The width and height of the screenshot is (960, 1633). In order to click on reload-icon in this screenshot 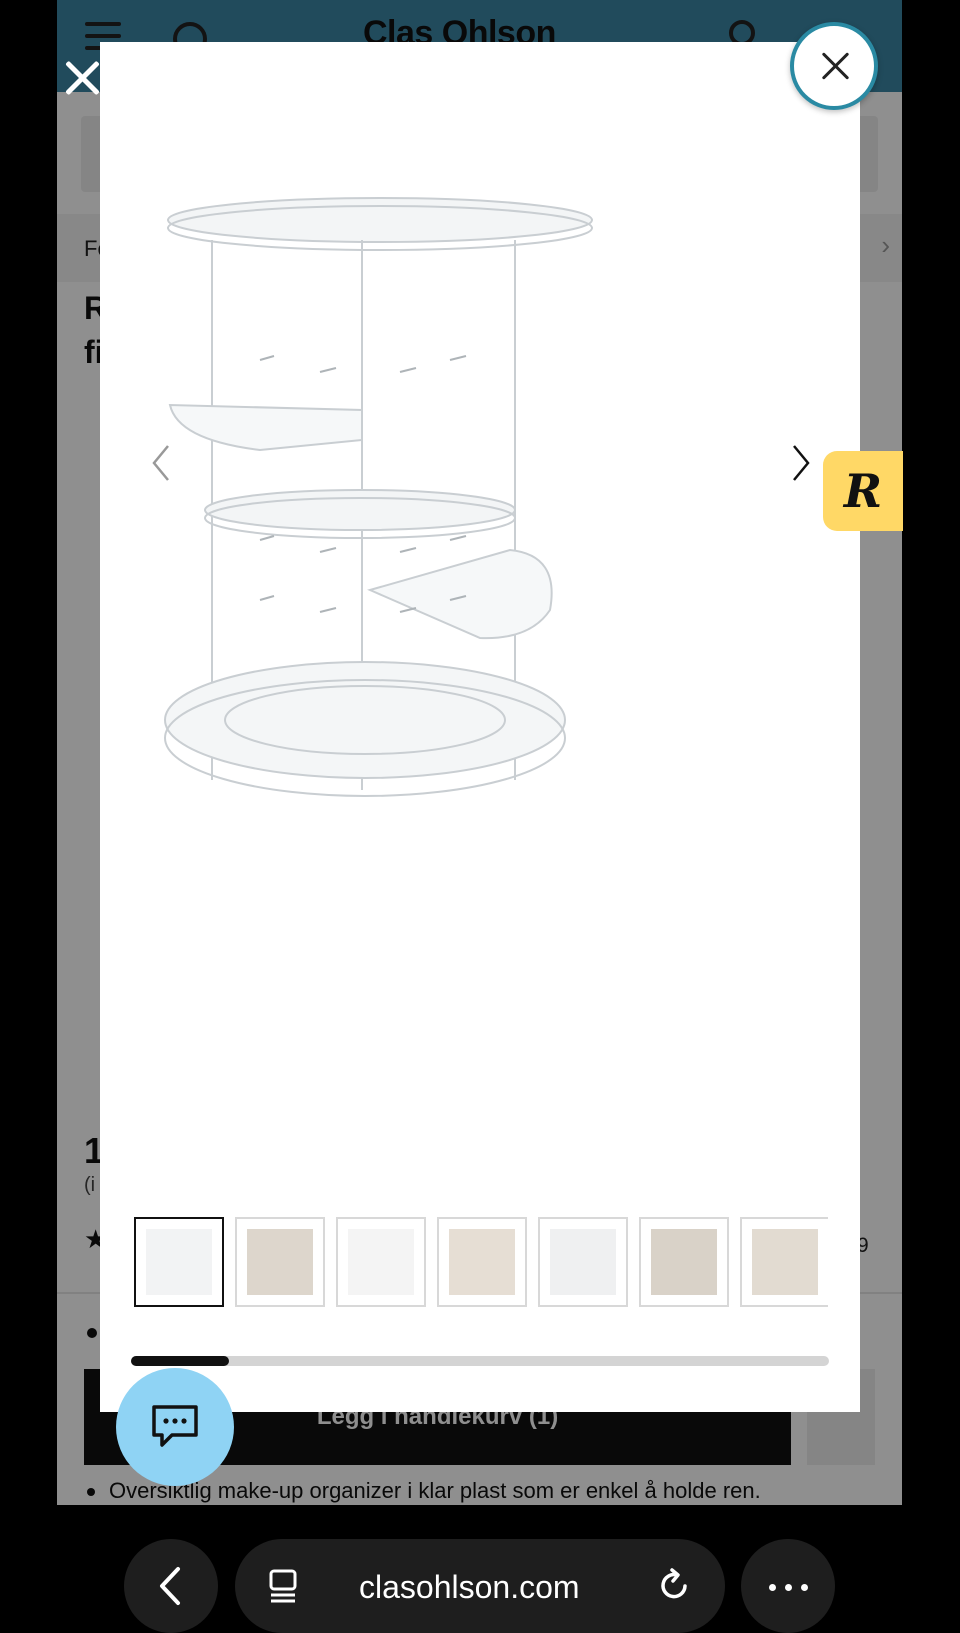, I will do `click(674, 1586)`.